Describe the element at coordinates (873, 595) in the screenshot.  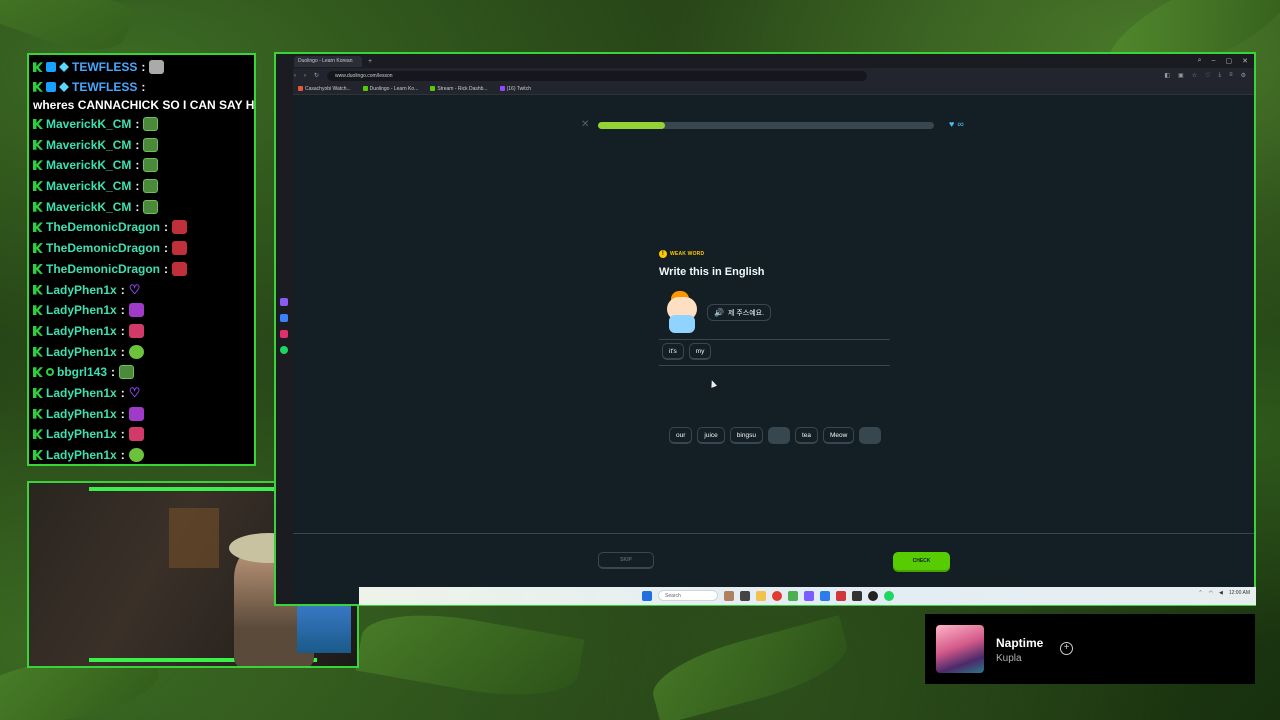
I see `obs-icon` at that location.